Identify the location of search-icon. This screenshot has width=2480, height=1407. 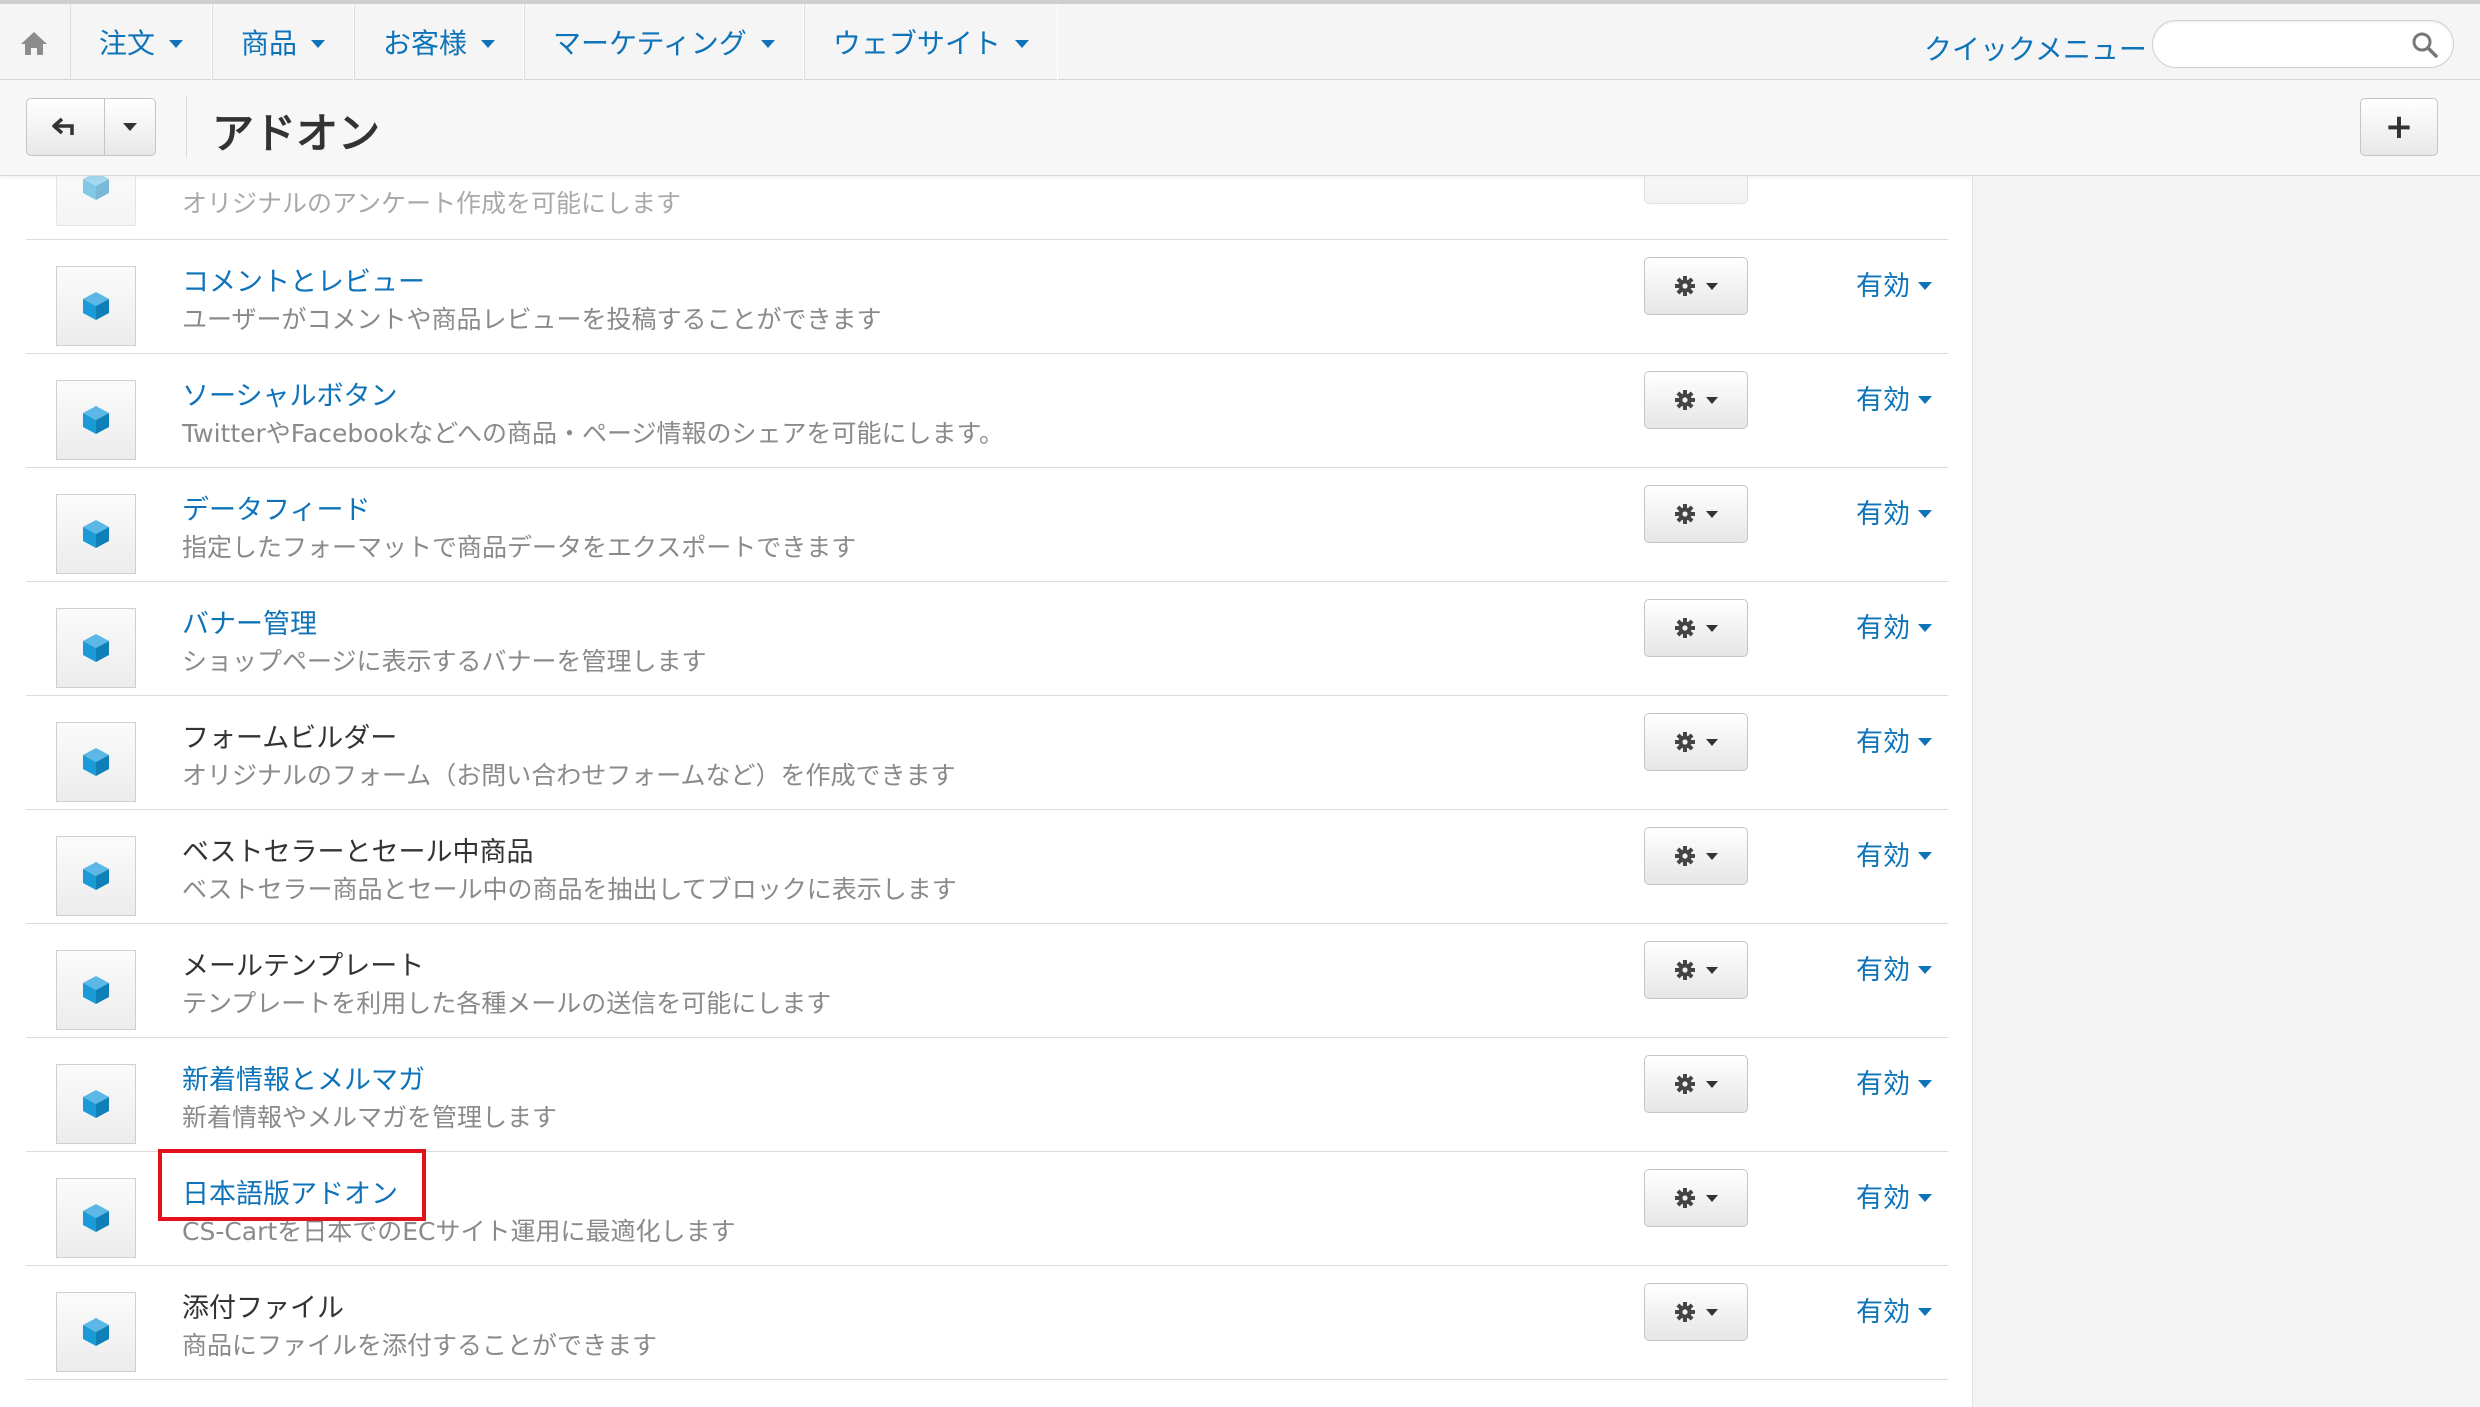
(2425, 45).